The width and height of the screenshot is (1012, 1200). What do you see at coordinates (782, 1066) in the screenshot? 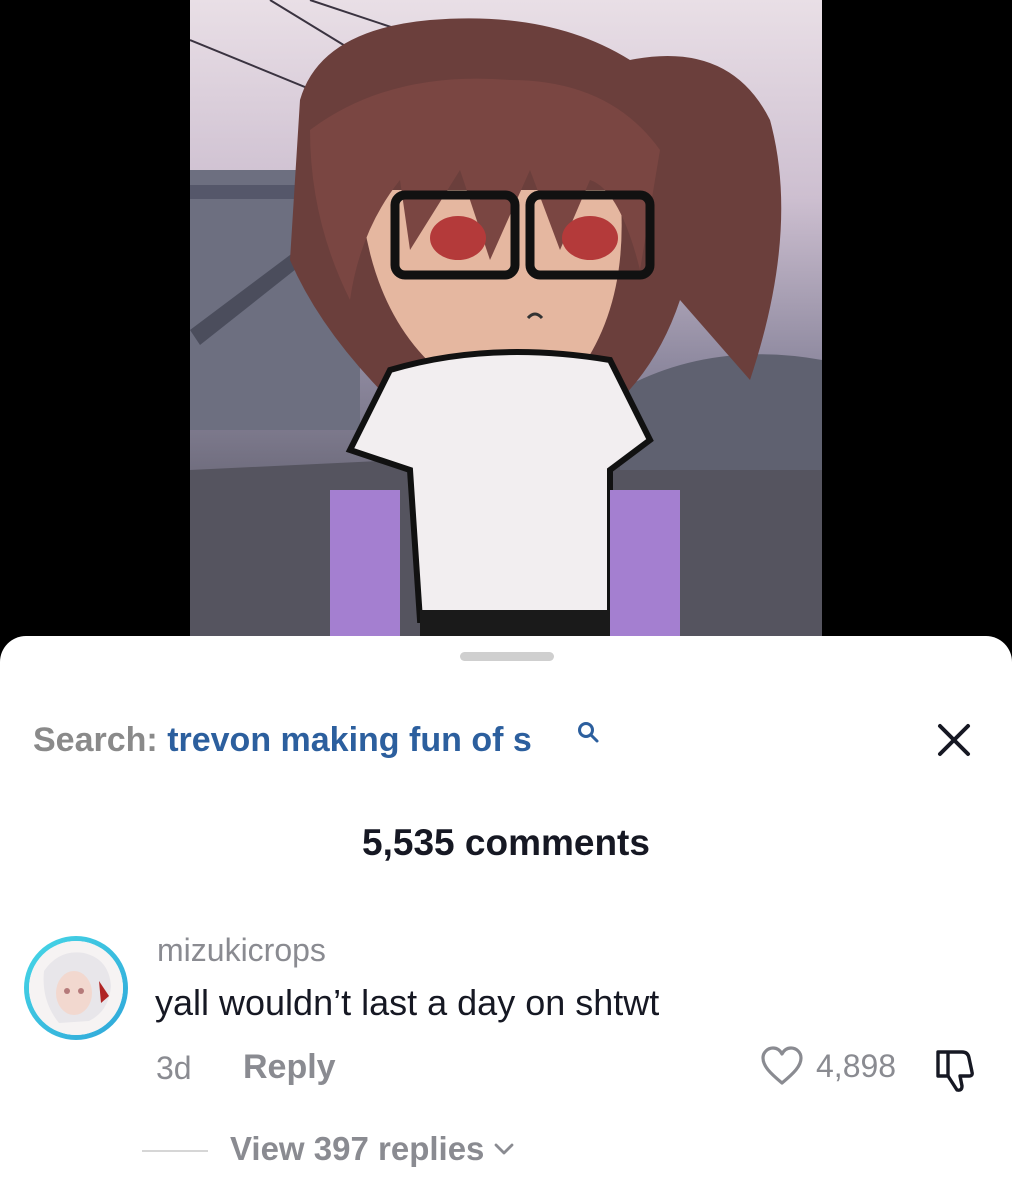
I see `heart-icon` at bounding box center [782, 1066].